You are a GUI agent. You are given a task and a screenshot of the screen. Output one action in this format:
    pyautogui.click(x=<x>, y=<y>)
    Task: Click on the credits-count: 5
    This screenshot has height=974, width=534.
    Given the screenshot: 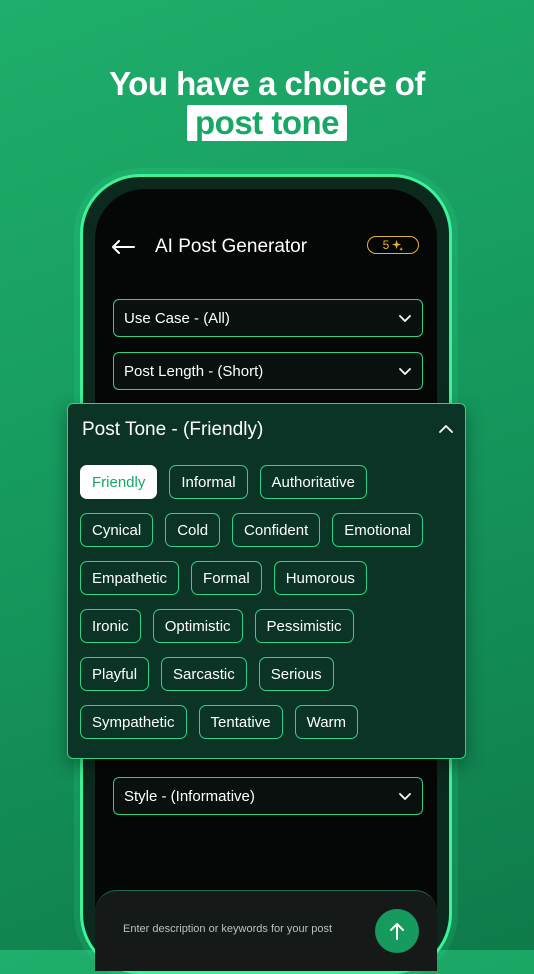 What is the action you would take?
    pyautogui.click(x=386, y=245)
    